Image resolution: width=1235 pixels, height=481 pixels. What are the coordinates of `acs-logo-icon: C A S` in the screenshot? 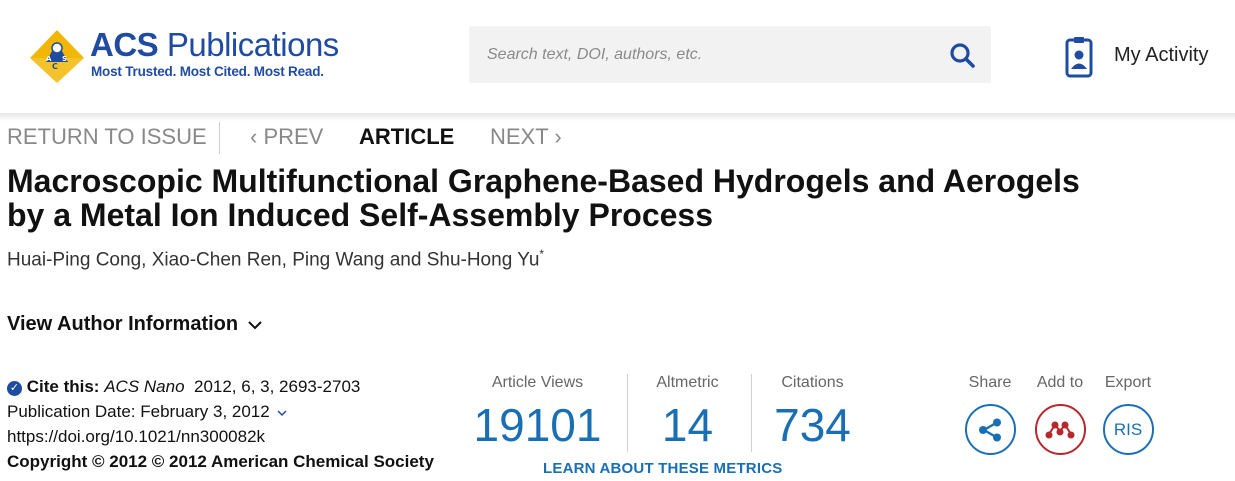 It's located at (57, 56).